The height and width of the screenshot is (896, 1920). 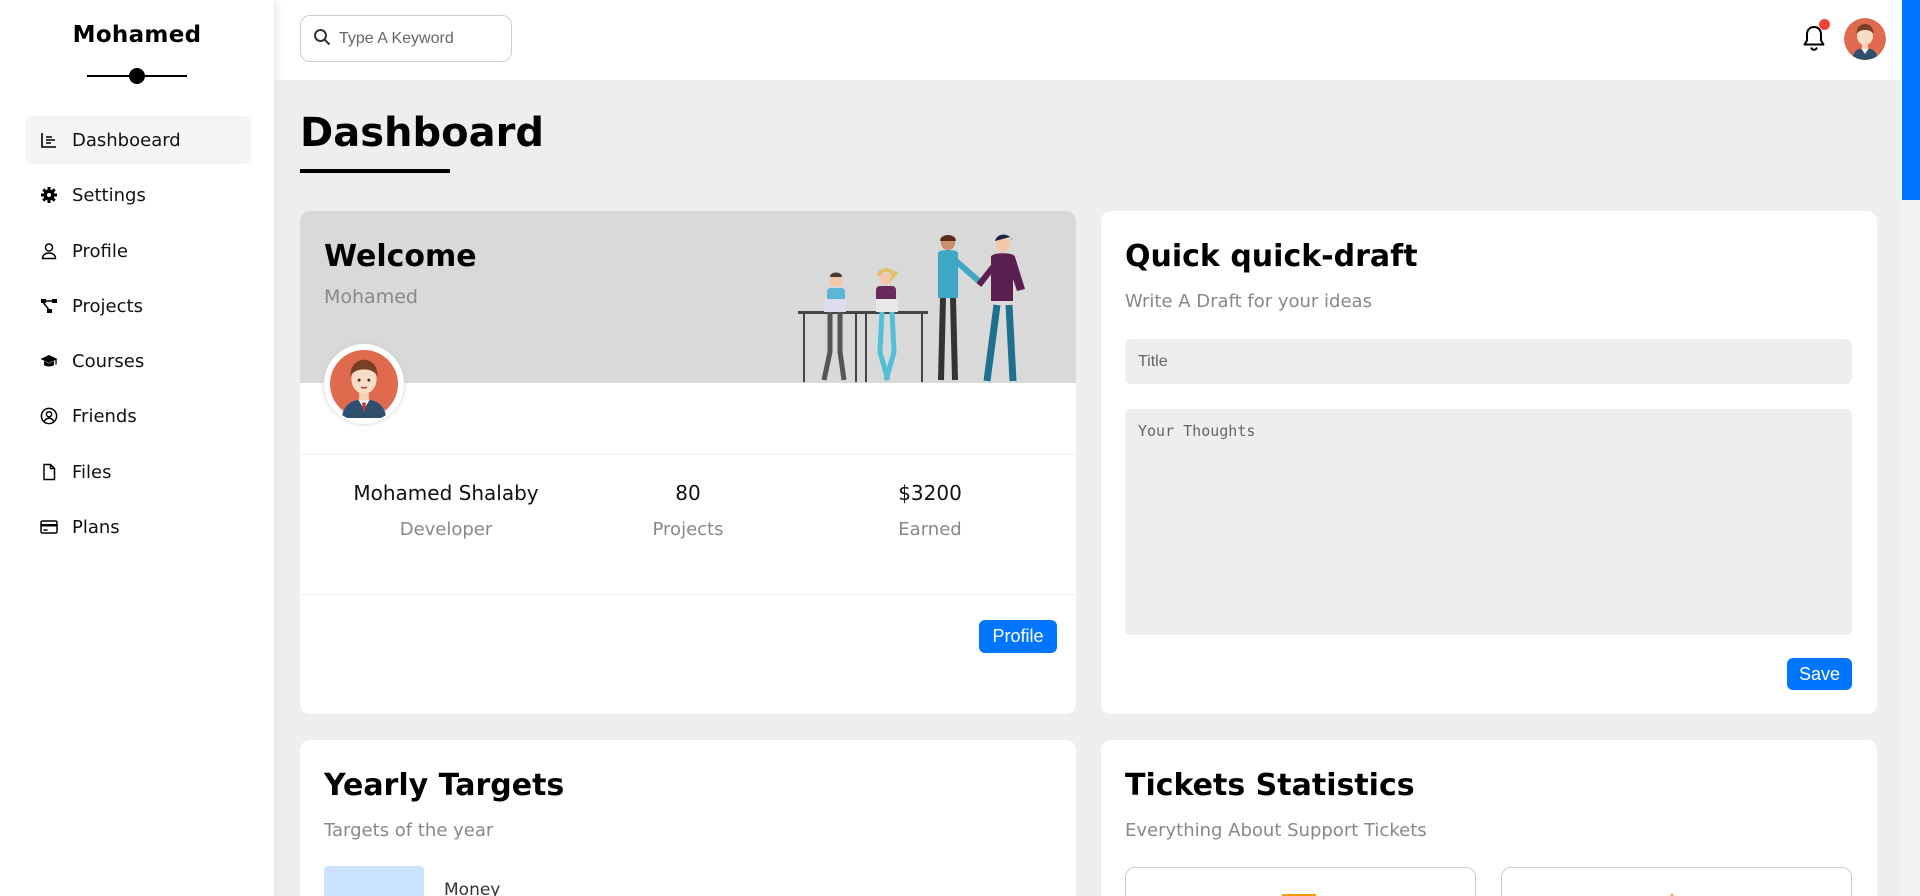 I want to click on stat-projects: 80 Projects, so click(x=688, y=510).